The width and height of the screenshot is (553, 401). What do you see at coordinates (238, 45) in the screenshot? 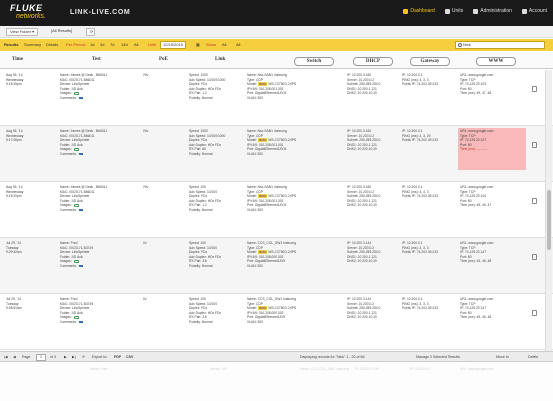
I see `show-option-2: All` at bounding box center [238, 45].